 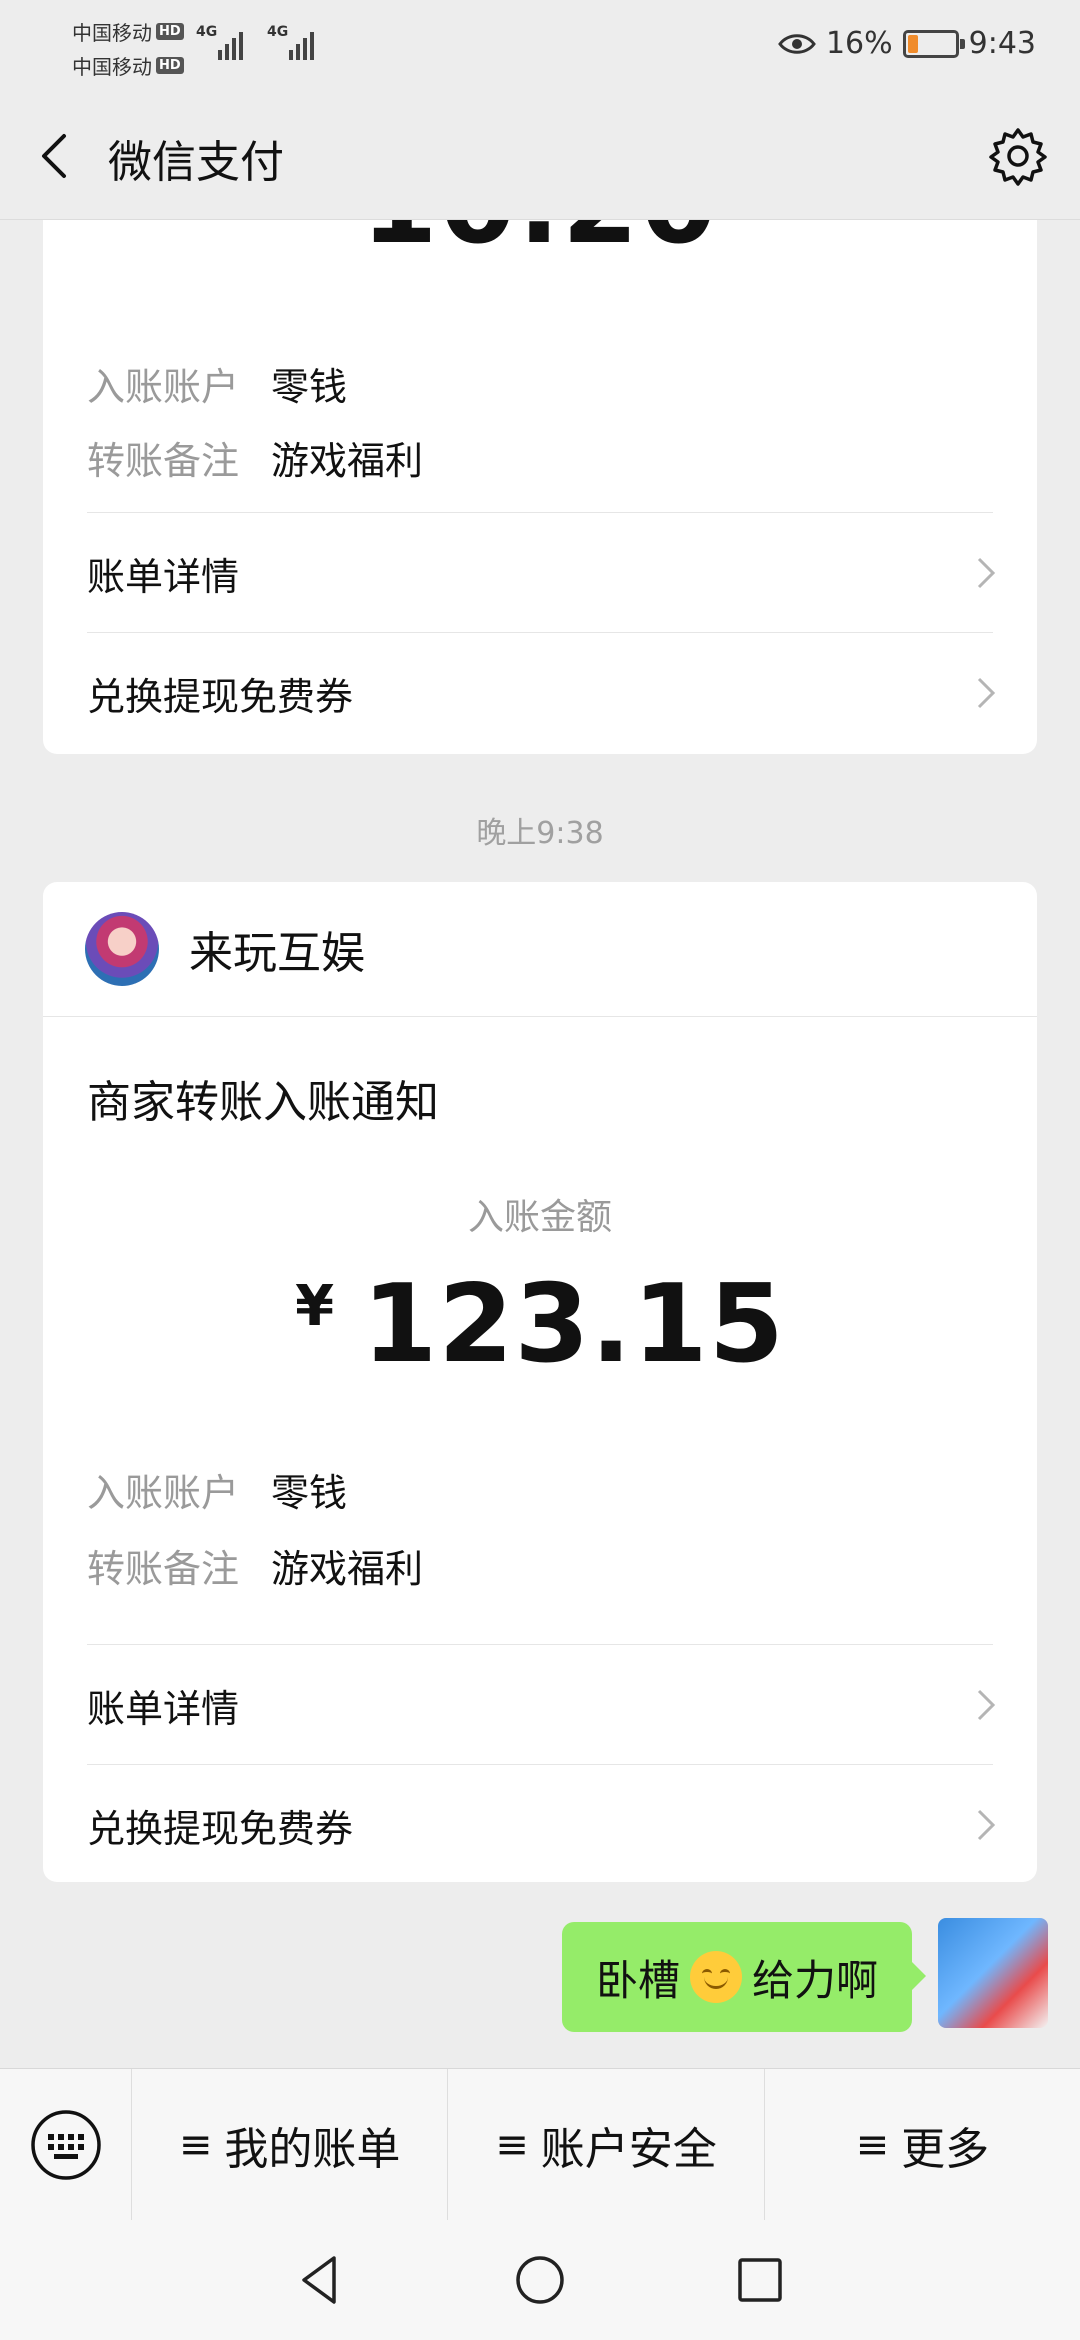 I want to click on back-triangle-icon, so click(x=320, y=2280).